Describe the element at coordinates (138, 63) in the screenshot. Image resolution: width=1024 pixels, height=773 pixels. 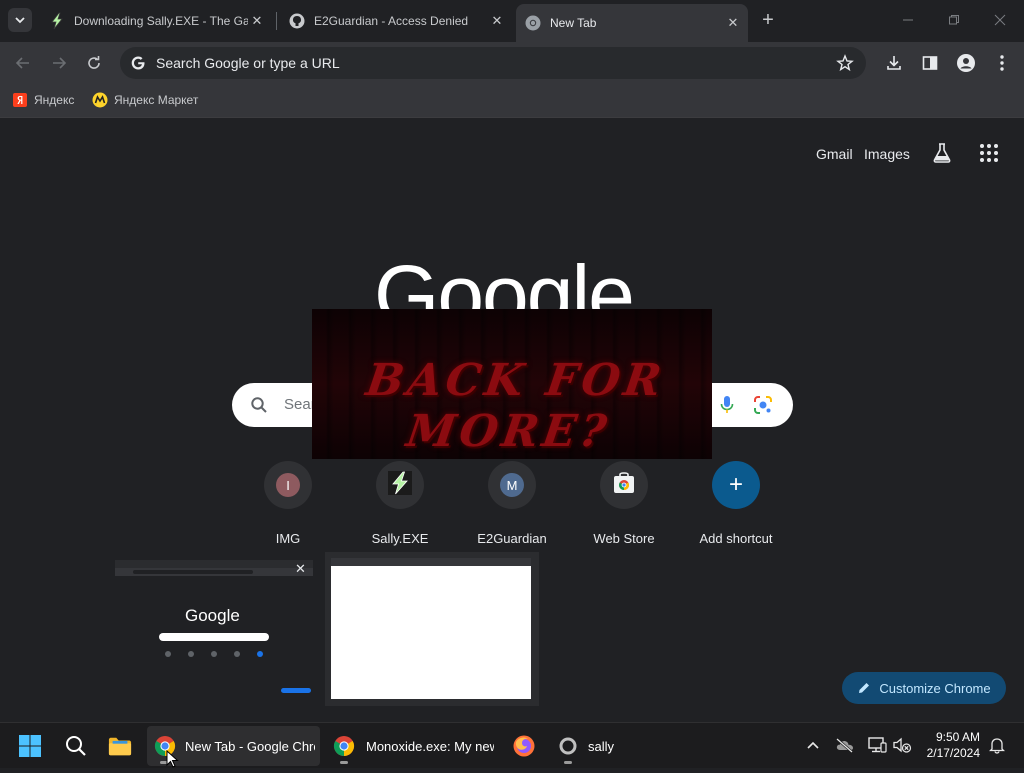
I see `google-g-icon` at that location.